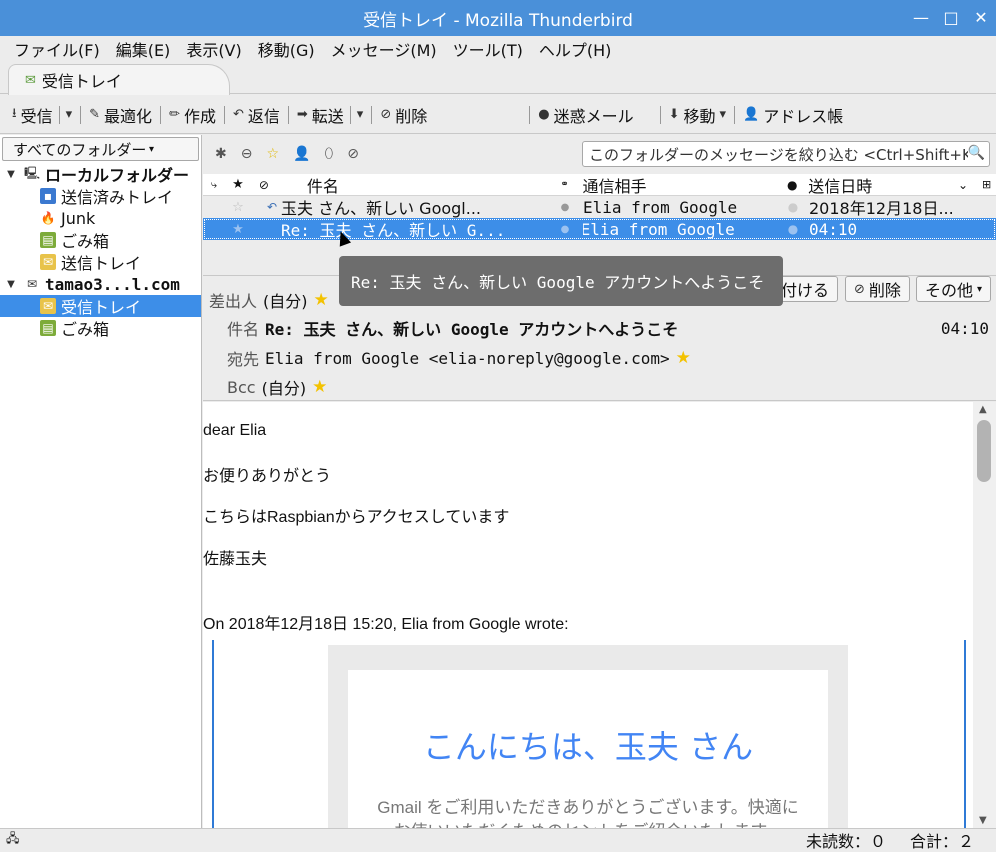 This screenshot has height=852, width=996. What do you see at coordinates (411, 116) in the screenshot?
I see `delete-label: 削除` at bounding box center [411, 116].